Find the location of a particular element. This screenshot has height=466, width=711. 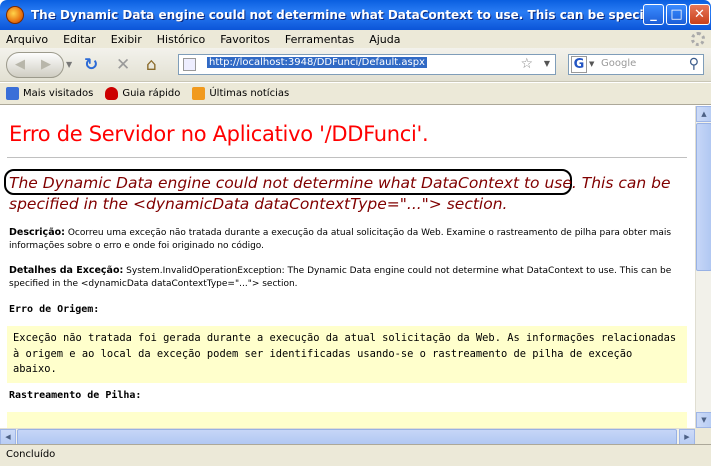

bookmark-star-icon: ☆ is located at coordinates (526, 64).